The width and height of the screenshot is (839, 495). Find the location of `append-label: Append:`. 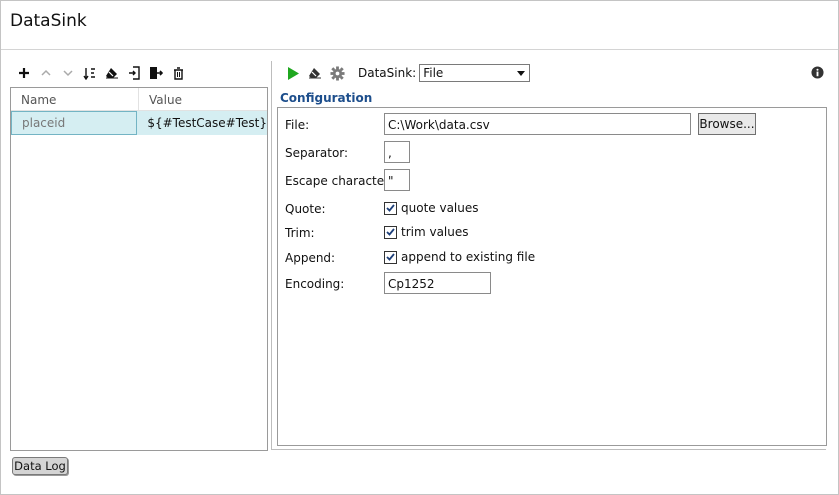

append-label: Append: is located at coordinates (310, 258).